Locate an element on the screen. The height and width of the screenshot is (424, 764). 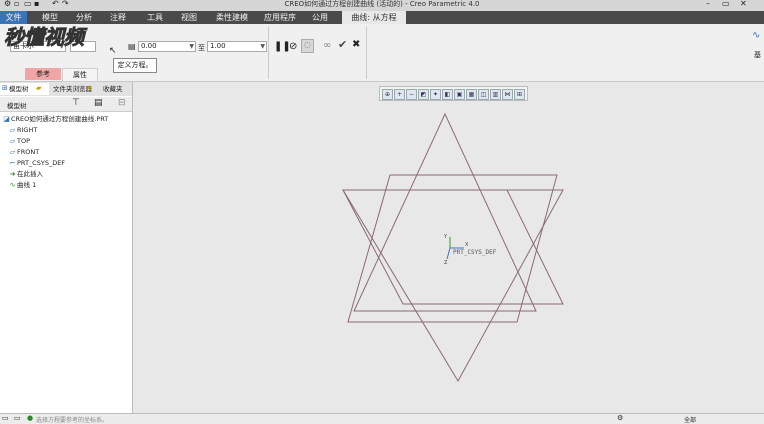
no-preview-icon: ⊘ is located at coordinates (293, 46).